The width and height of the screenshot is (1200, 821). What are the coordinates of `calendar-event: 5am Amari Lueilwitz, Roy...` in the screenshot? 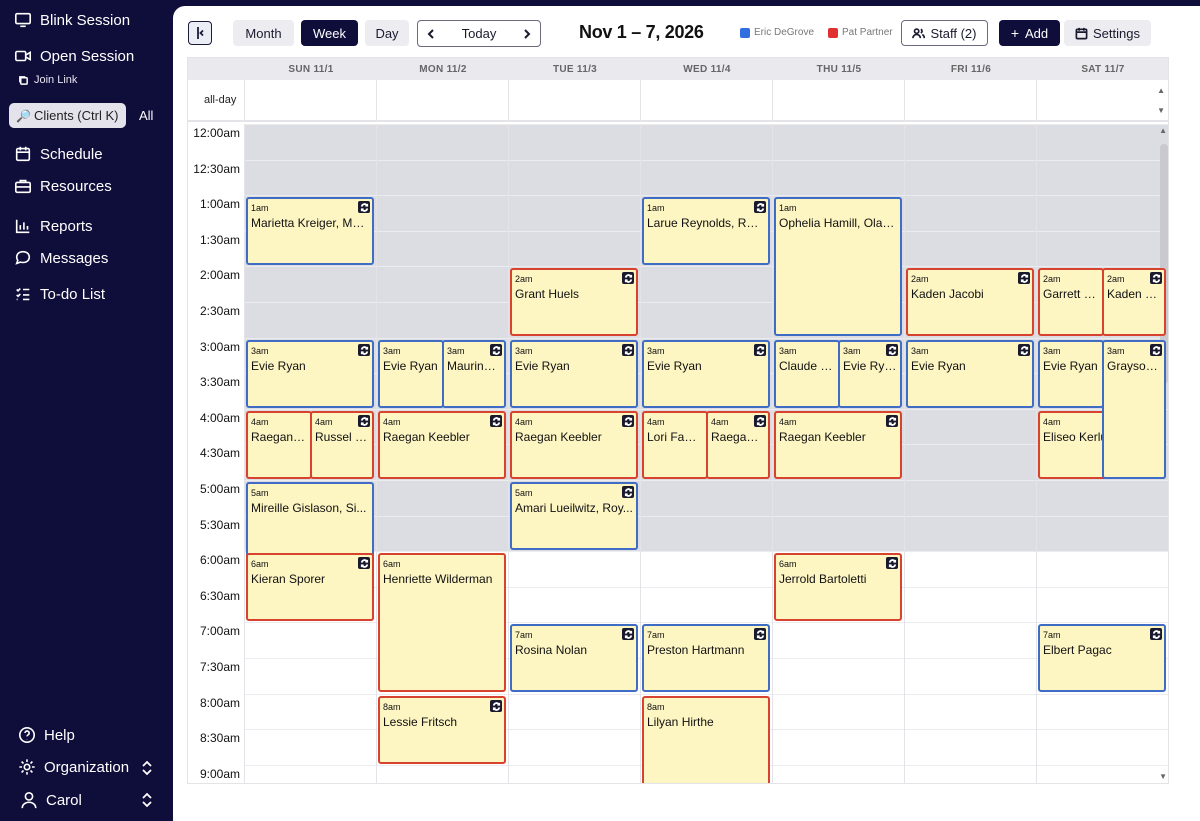 It's located at (574, 516).